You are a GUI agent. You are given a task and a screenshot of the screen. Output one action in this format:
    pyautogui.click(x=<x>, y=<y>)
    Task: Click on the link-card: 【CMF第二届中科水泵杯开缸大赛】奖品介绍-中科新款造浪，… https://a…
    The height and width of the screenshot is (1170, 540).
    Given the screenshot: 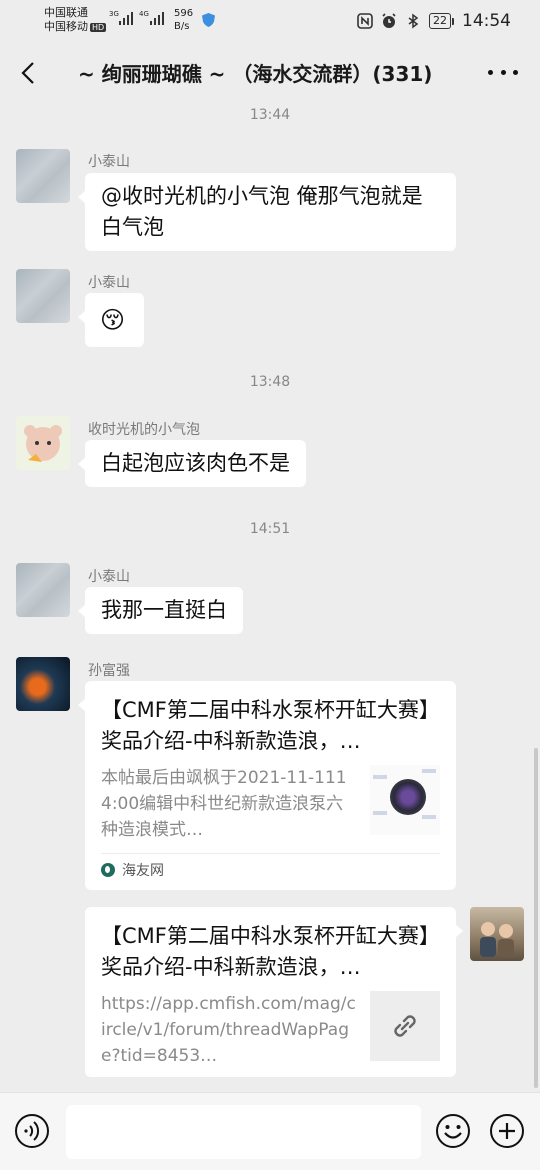 What is the action you would take?
    pyautogui.click(x=274, y=992)
    